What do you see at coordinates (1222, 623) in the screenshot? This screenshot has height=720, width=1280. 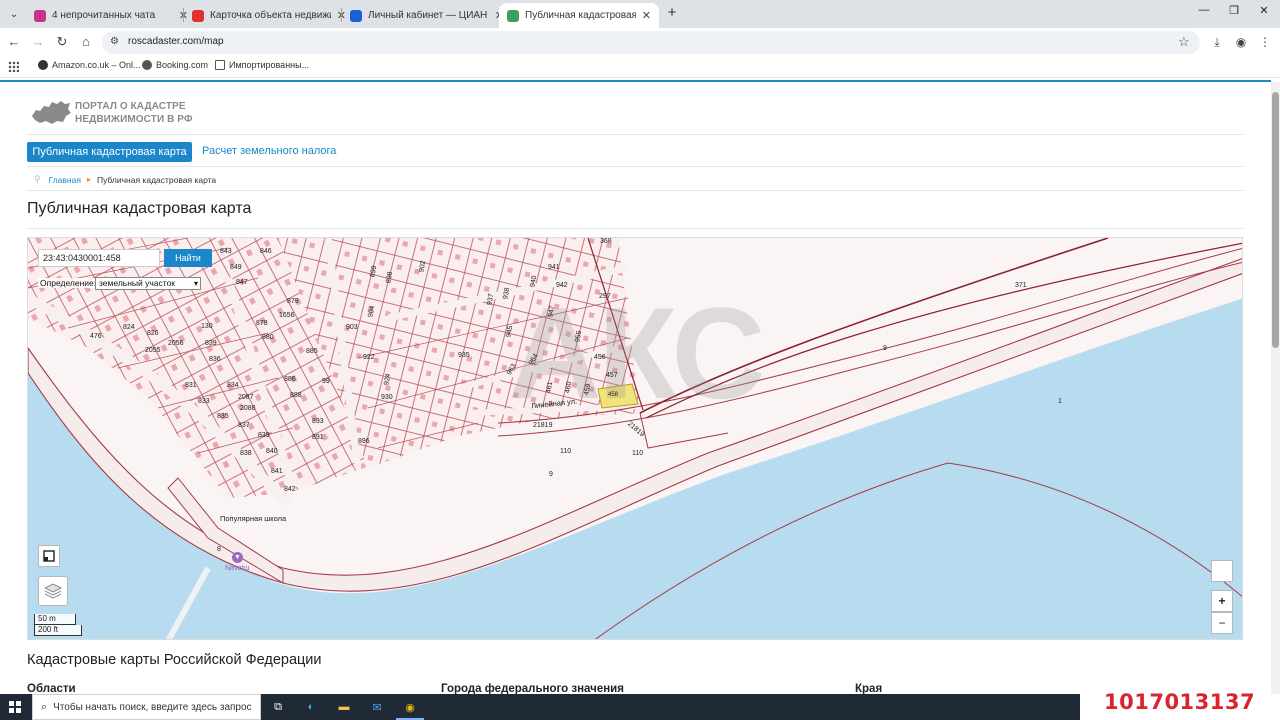 I see `zoom-out-button: −` at bounding box center [1222, 623].